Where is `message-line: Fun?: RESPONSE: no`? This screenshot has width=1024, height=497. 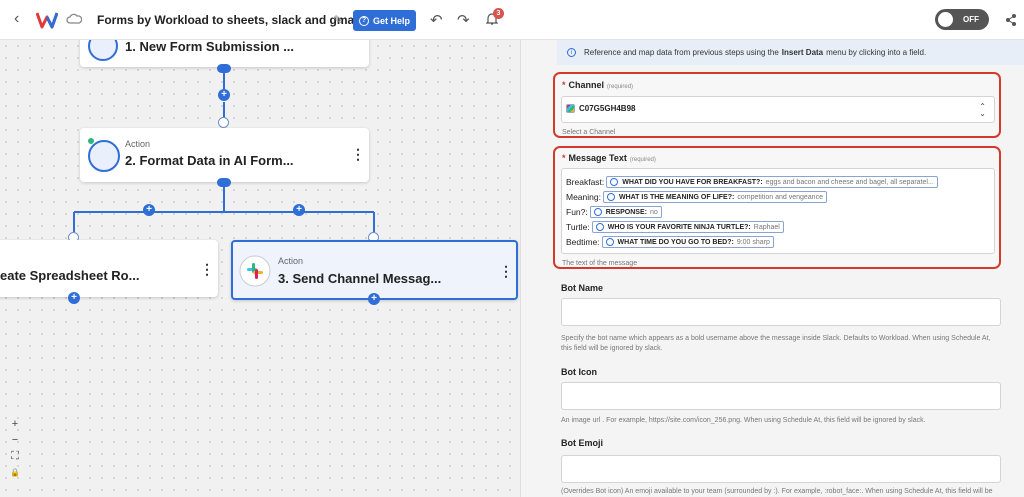 message-line: Fun?: RESPONSE: no is located at coordinates (614, 212).